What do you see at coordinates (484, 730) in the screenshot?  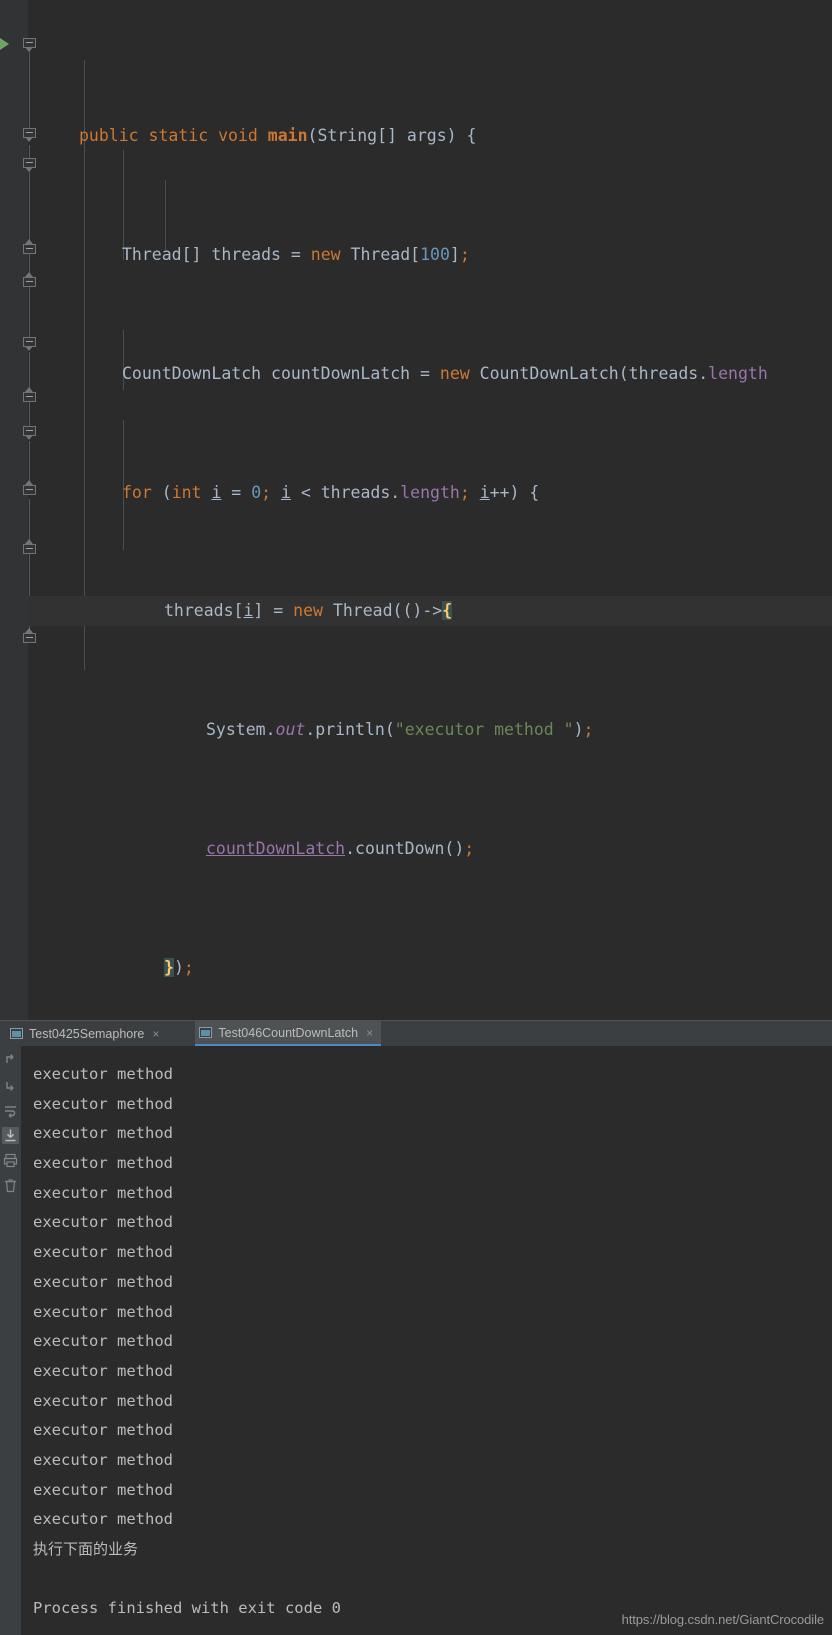 I see `string-executor-method: "executor method "` at bounding box center [484, 730].